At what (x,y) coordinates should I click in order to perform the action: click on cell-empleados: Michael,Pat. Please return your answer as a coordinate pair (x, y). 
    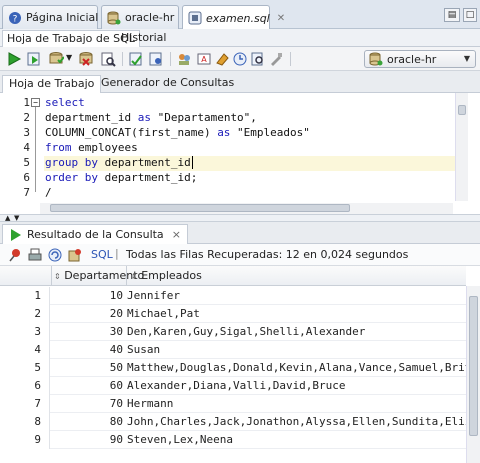
    Looking at the image, I should click on (163, 314).